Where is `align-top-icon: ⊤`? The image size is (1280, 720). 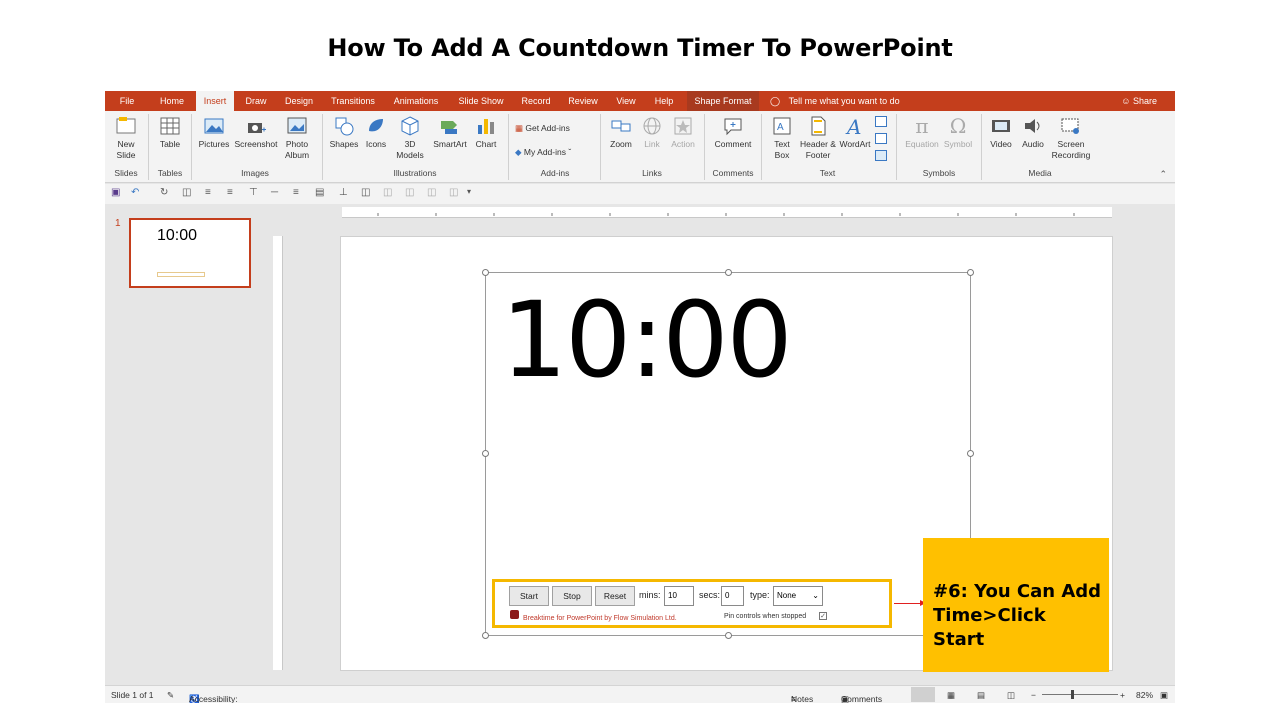
align-top-icon: ⊤ is located at coordinates (253, 192).